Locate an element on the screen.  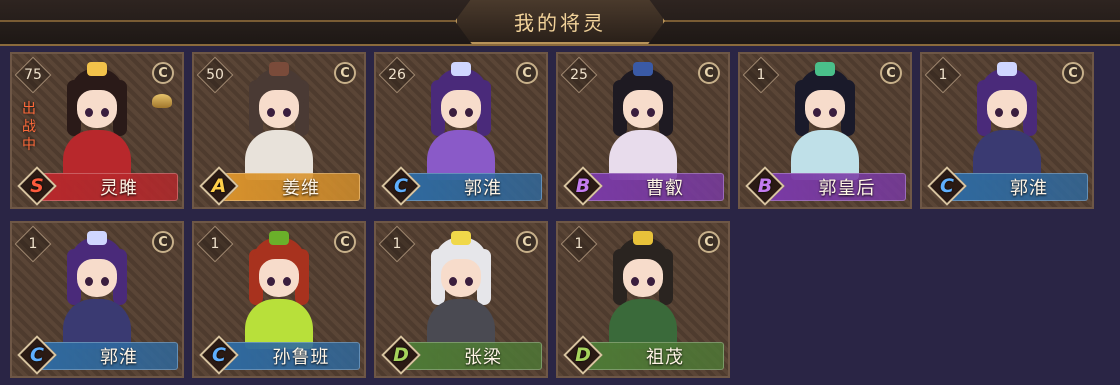
name-bar: 孙鲁班 is located at coordinates (289, 356).